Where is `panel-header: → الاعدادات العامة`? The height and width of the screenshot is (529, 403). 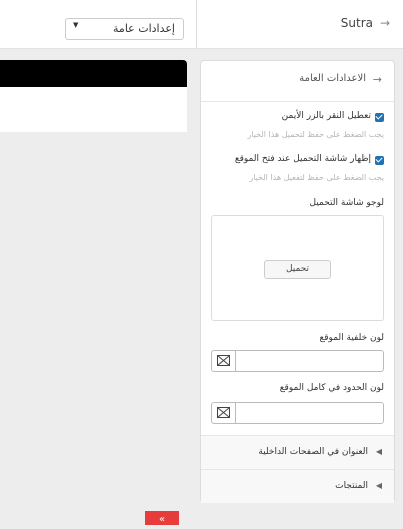 panel-header: → الاعدادات العامة is located at coordinates (297, 81).